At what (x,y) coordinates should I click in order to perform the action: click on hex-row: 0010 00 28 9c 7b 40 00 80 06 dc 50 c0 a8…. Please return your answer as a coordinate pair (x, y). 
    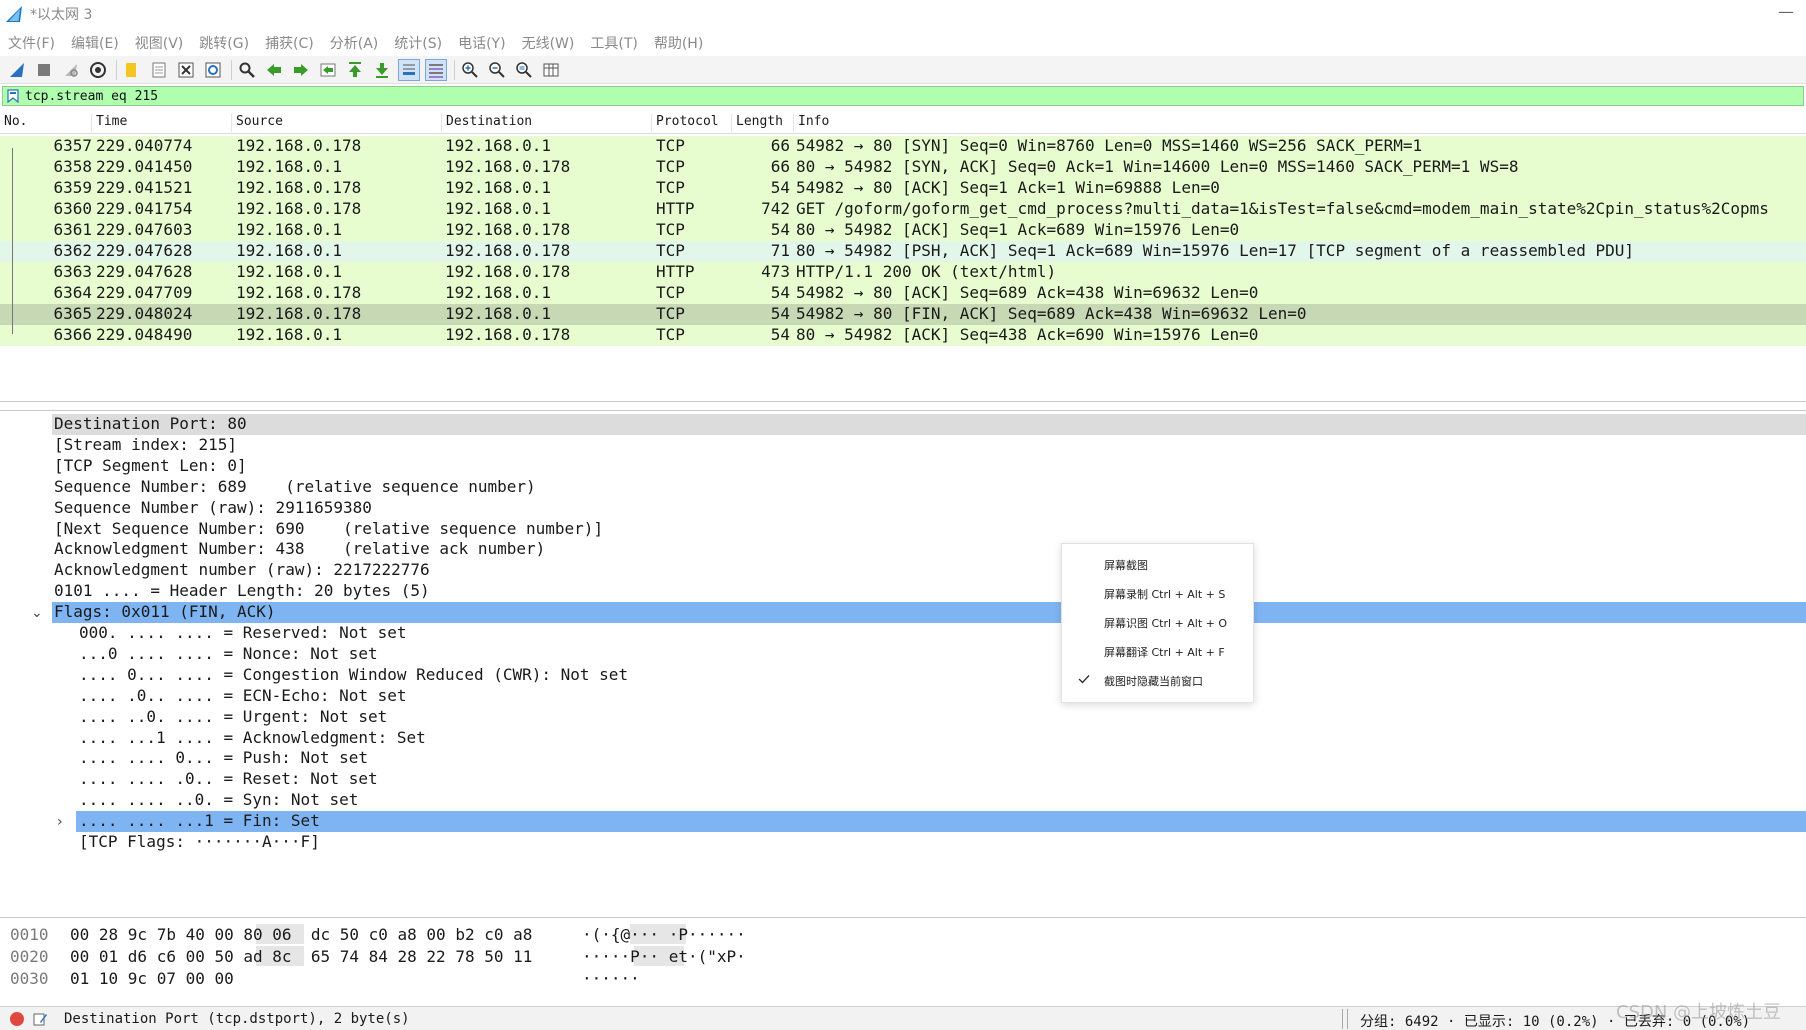
    Looking at the image, I should click on (903, 935).